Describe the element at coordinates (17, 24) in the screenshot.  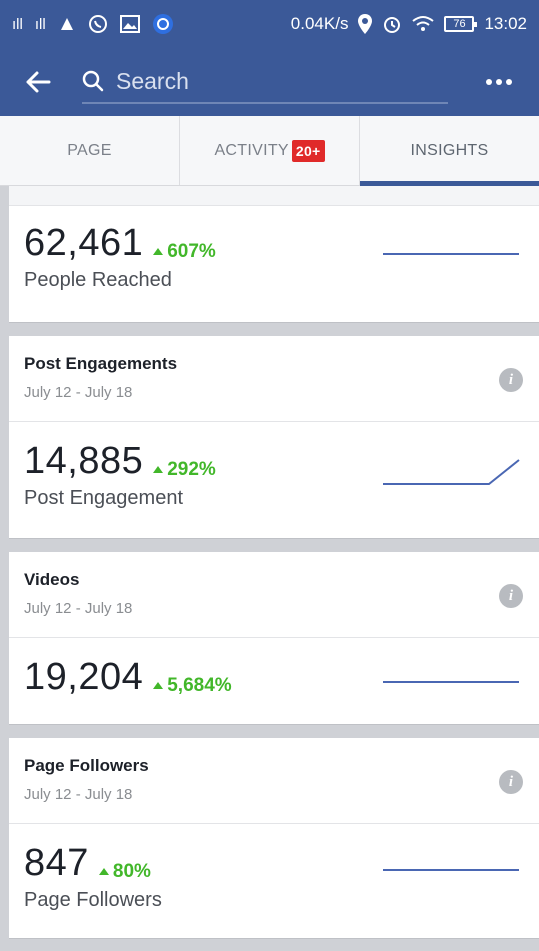
I see `signal-icon: ıll` at that location.